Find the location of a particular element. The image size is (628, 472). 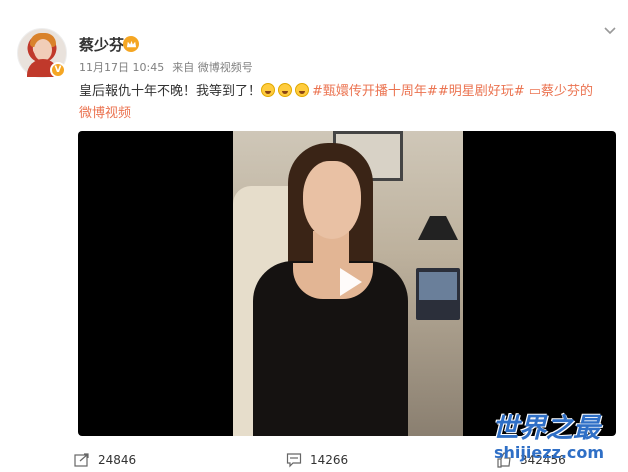

share-icon is located at coordinates (81, 460).